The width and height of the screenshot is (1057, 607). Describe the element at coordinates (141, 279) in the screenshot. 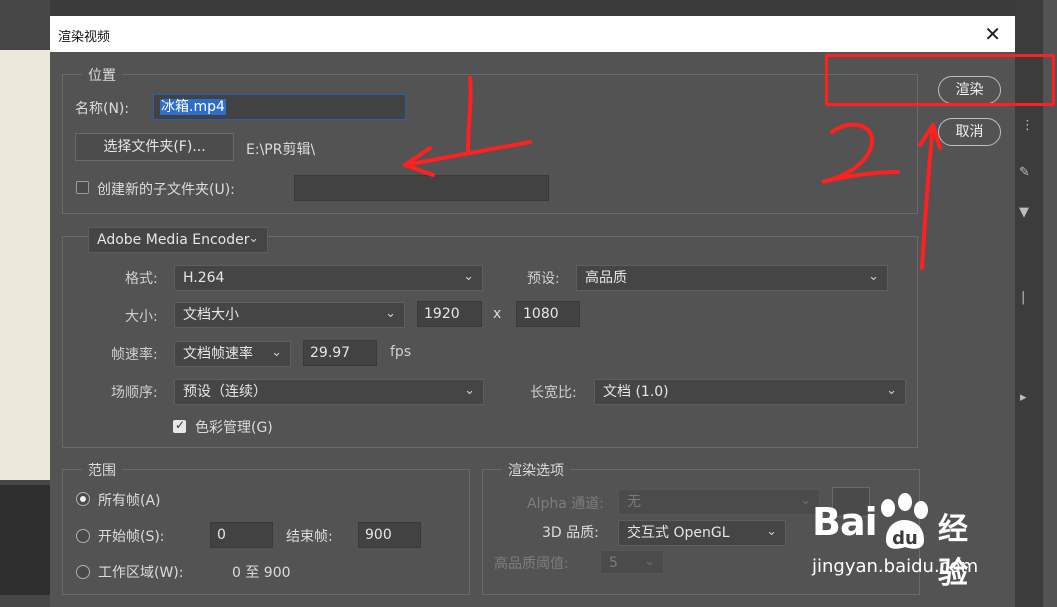

I see `format-label: 格式:` at that location.